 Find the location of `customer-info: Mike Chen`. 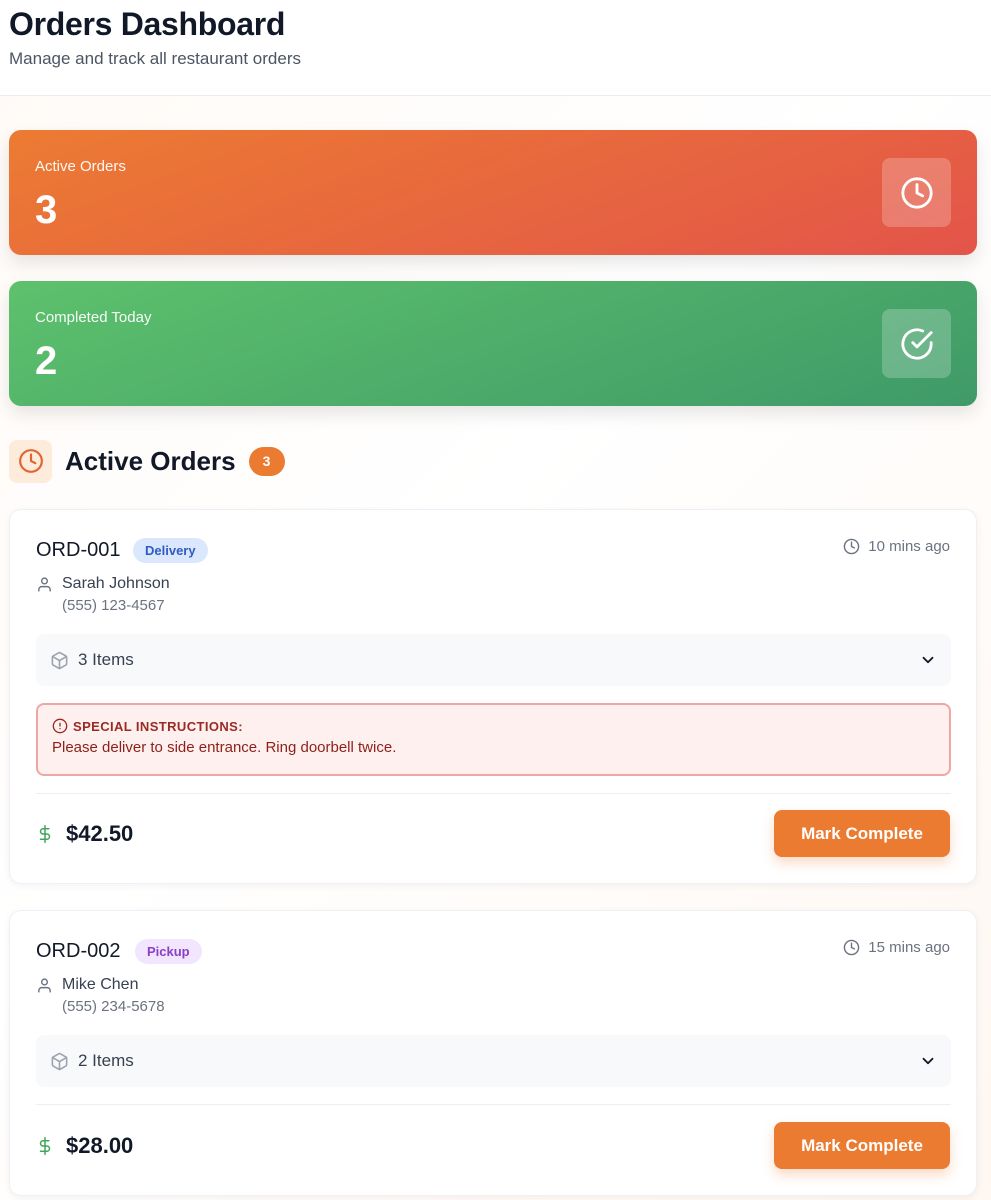

customer-info: Mike Chen is located at coordinates (87, 985).